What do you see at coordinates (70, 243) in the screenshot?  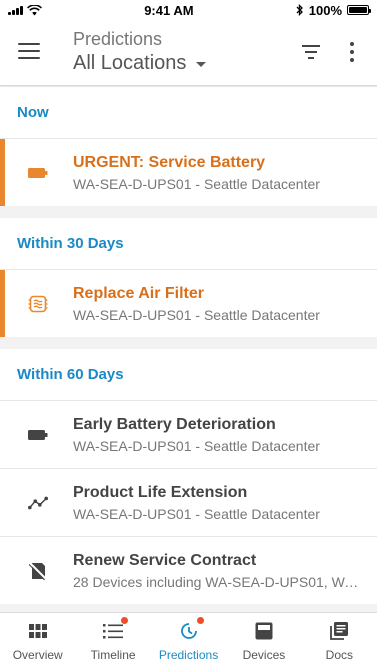 I see `section-title: Within 30 Days` at bounding box center [70, 243].